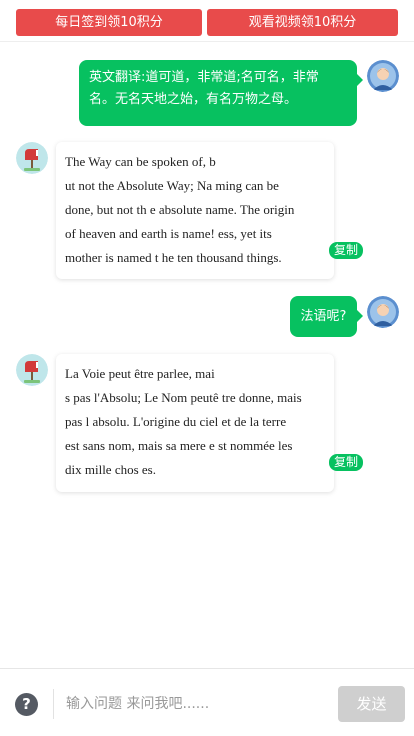  Describe the element at coordinates (195, 704) in the screenshot. I see `question-input` at that location.